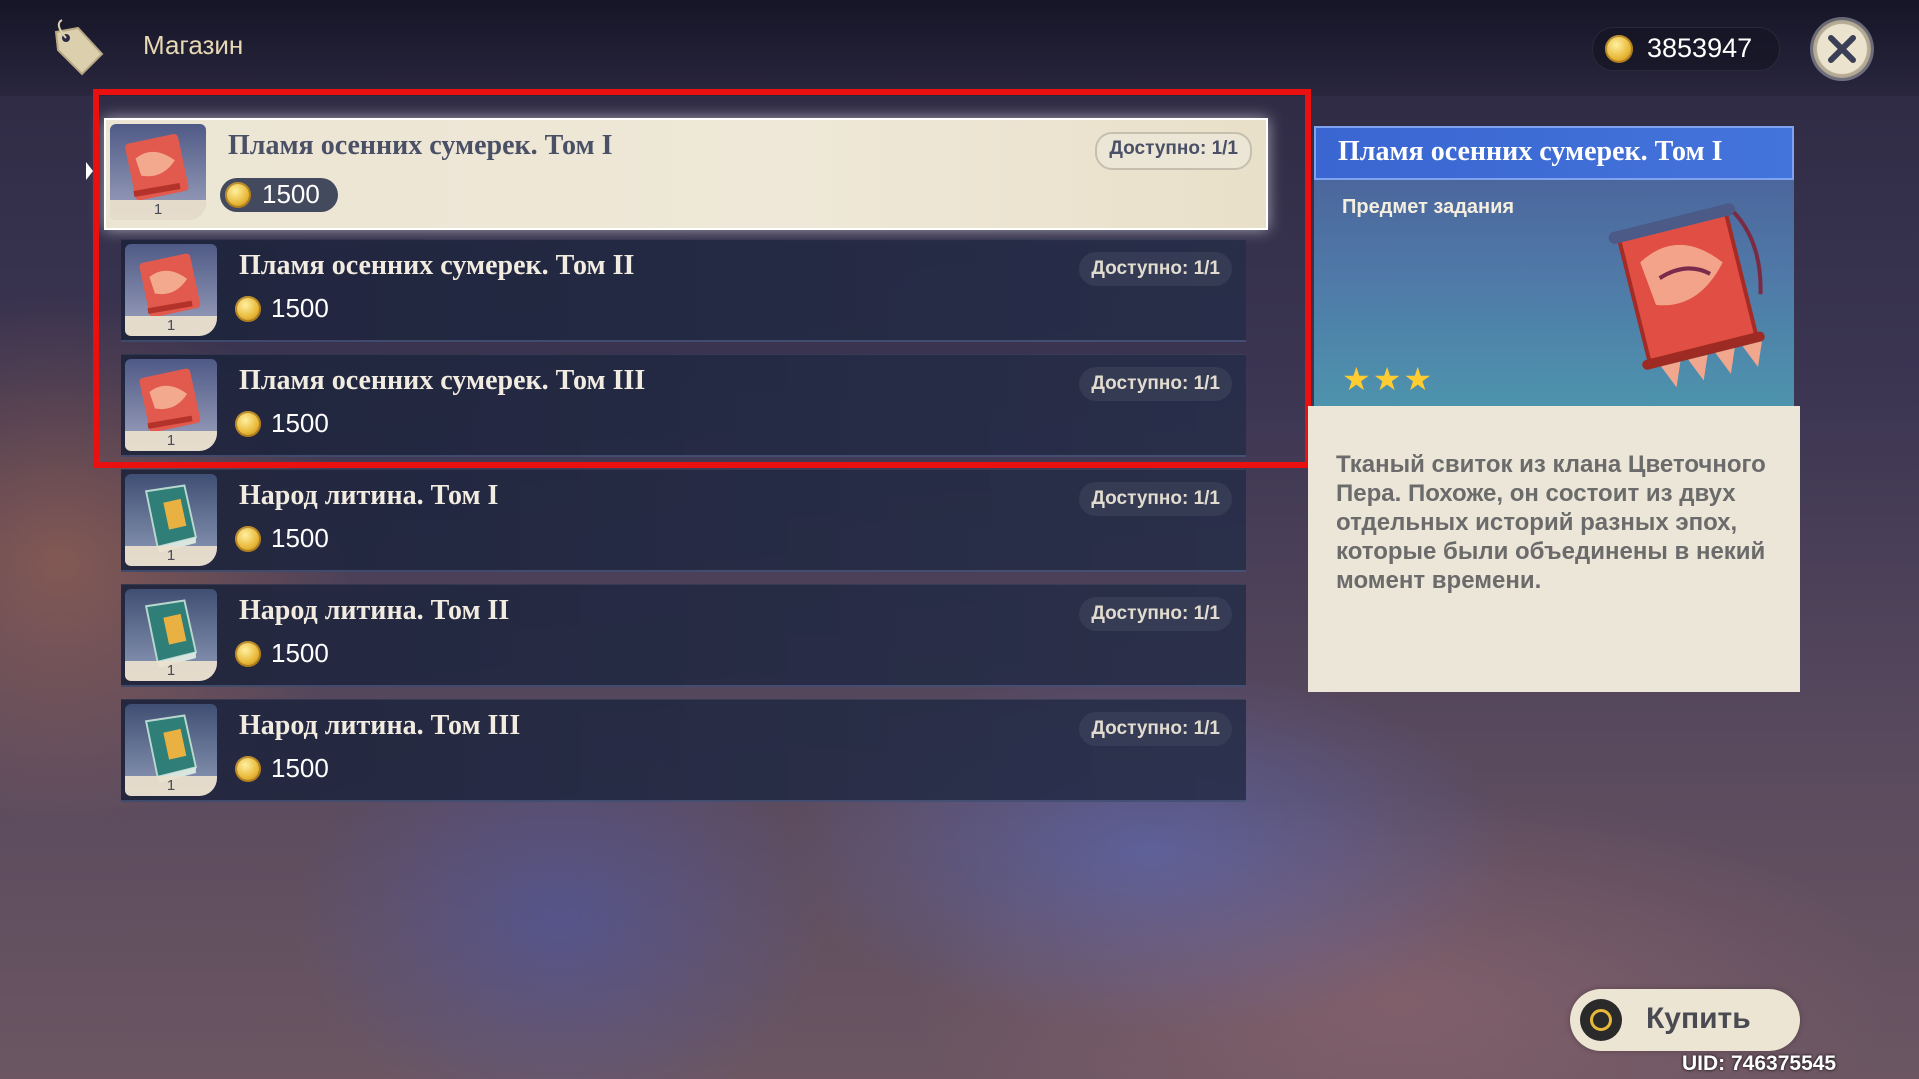 The image size is (1919, 1079). I want to click on page-title: Магазин, so click(193, 45).